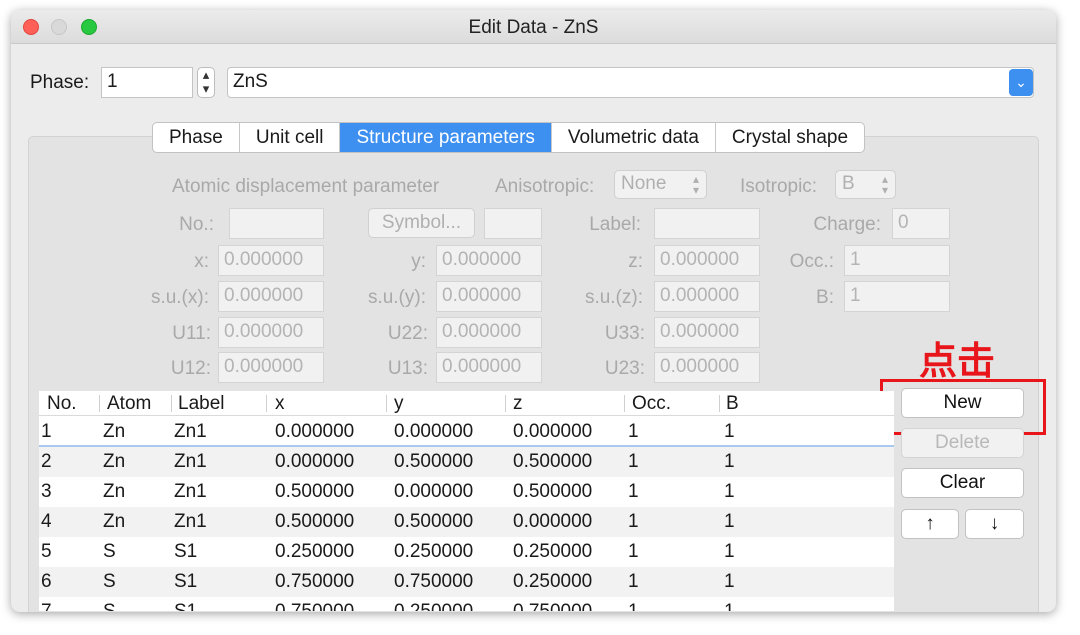 This screenshot has height=635, width=1080. I want to click on move-down-button: ↓, so click(994, 524).